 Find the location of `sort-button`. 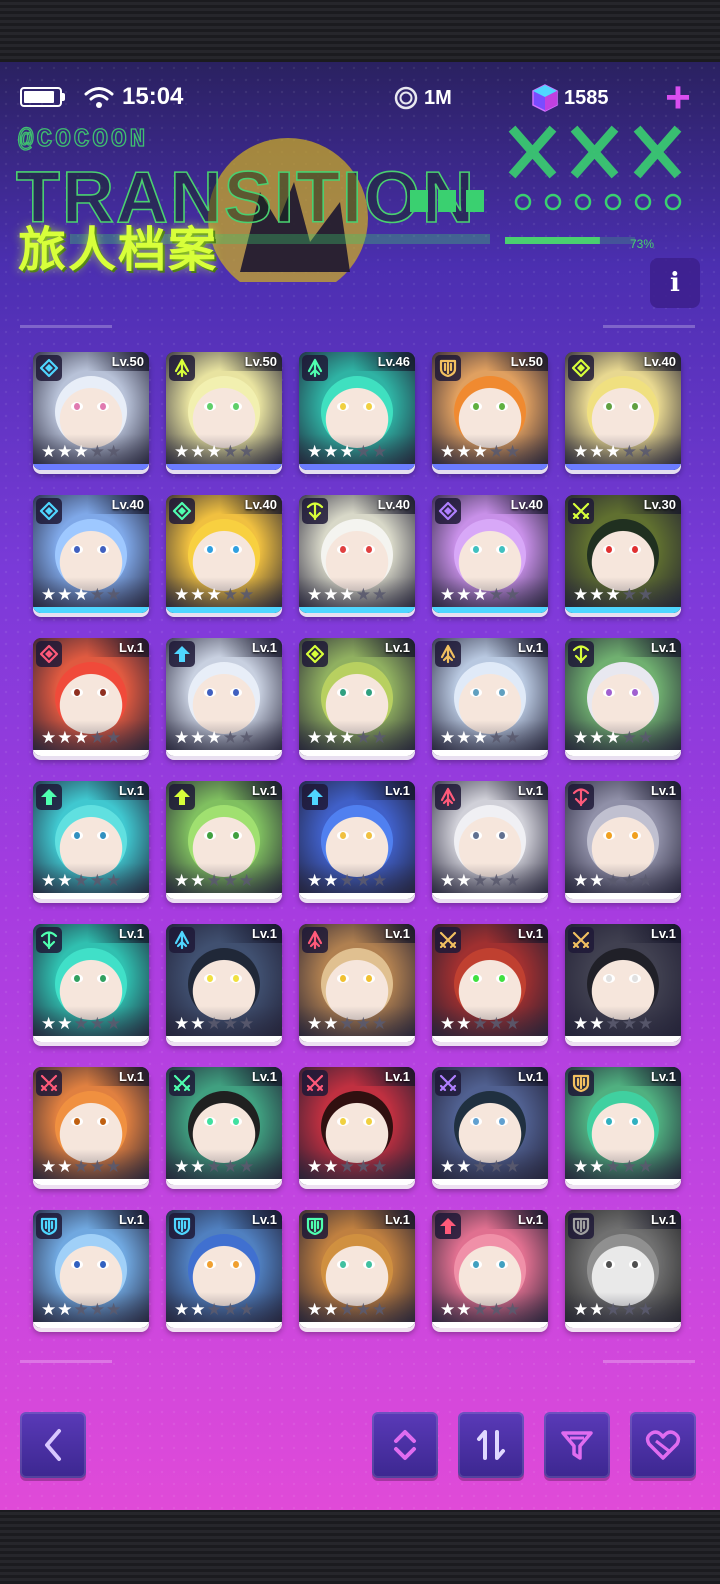

sort-button is located at coordinates (491, 1445).